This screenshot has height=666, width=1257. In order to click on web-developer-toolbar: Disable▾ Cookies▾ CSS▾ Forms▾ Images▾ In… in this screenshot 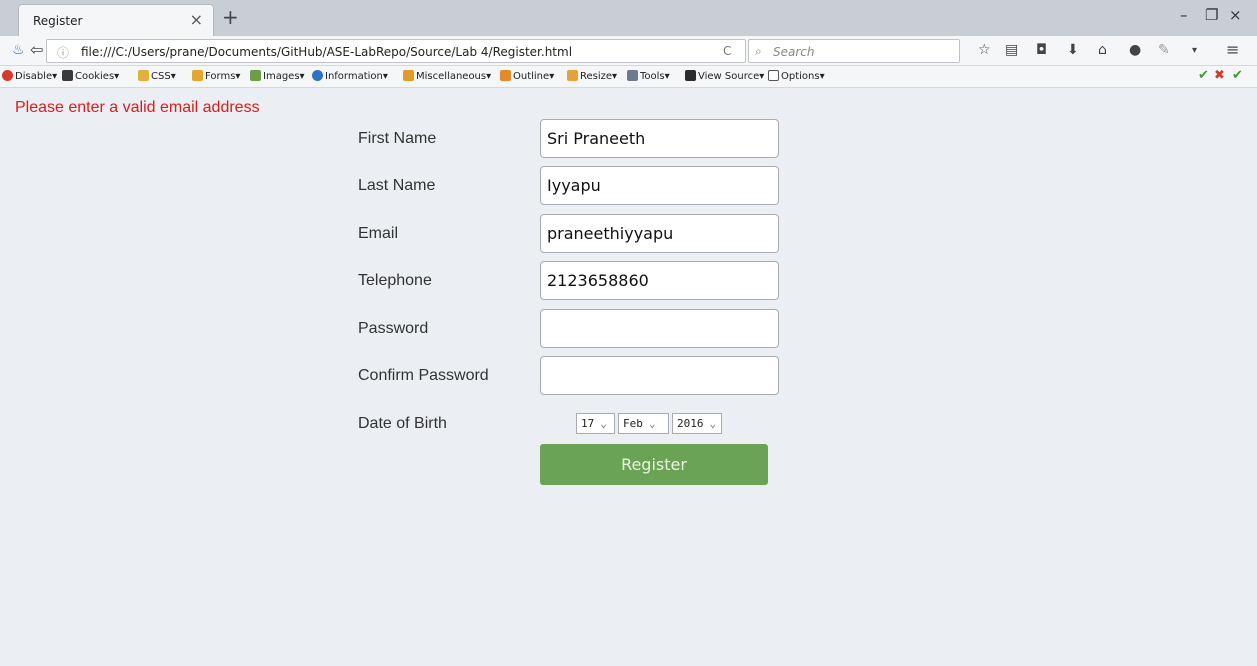, I will do `click(628, 77)`.